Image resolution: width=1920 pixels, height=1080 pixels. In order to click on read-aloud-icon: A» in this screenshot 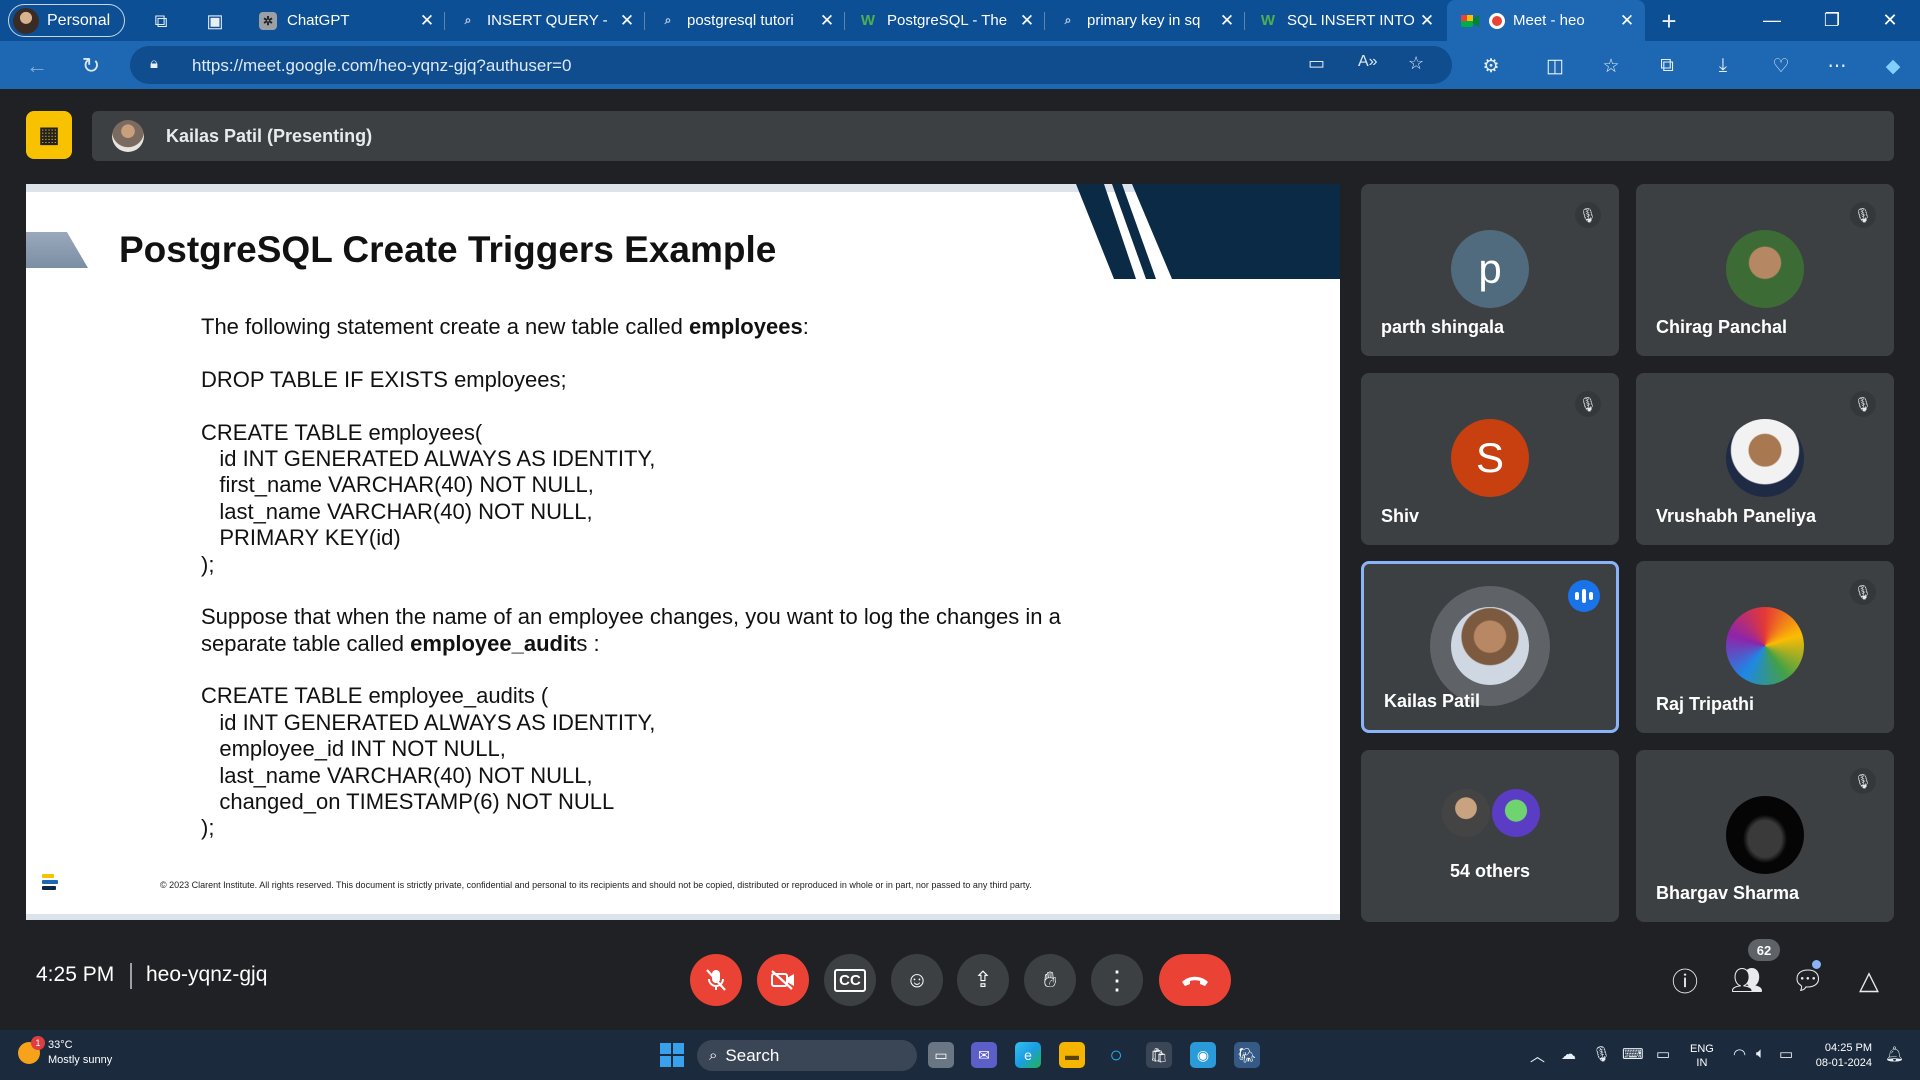, I will do `click(1368, 62)`.